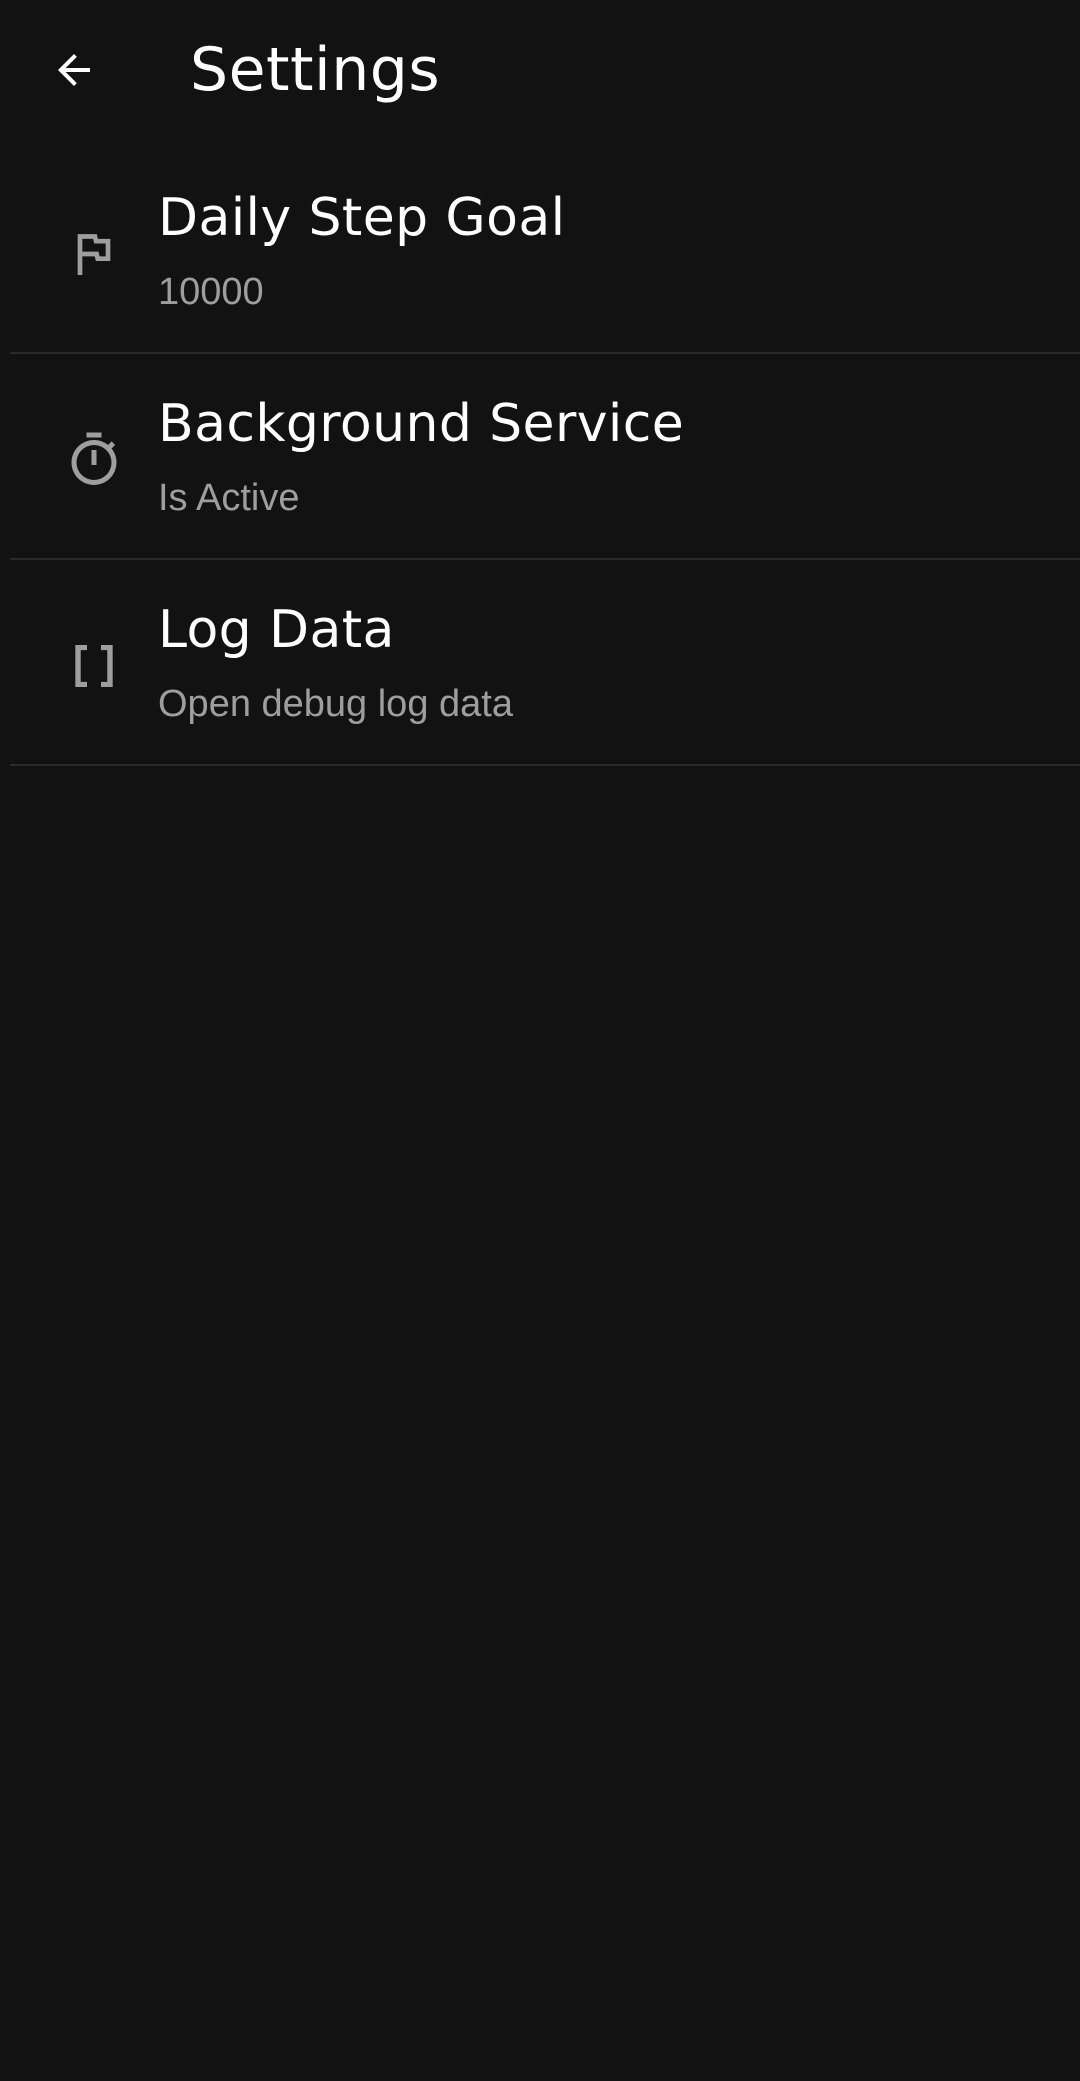 The height and width of the screenshot is (2081, 1080). I want to click on setting-title: Daily Step Goal, so click(362, 218).